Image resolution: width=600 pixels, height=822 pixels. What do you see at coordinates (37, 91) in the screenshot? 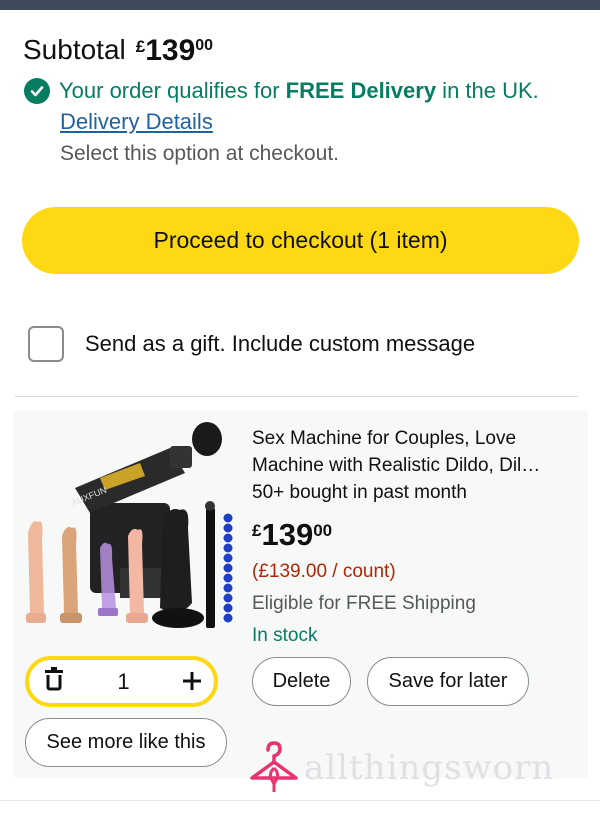
I see `check-circle-icon` at bounding box center [37, 91].